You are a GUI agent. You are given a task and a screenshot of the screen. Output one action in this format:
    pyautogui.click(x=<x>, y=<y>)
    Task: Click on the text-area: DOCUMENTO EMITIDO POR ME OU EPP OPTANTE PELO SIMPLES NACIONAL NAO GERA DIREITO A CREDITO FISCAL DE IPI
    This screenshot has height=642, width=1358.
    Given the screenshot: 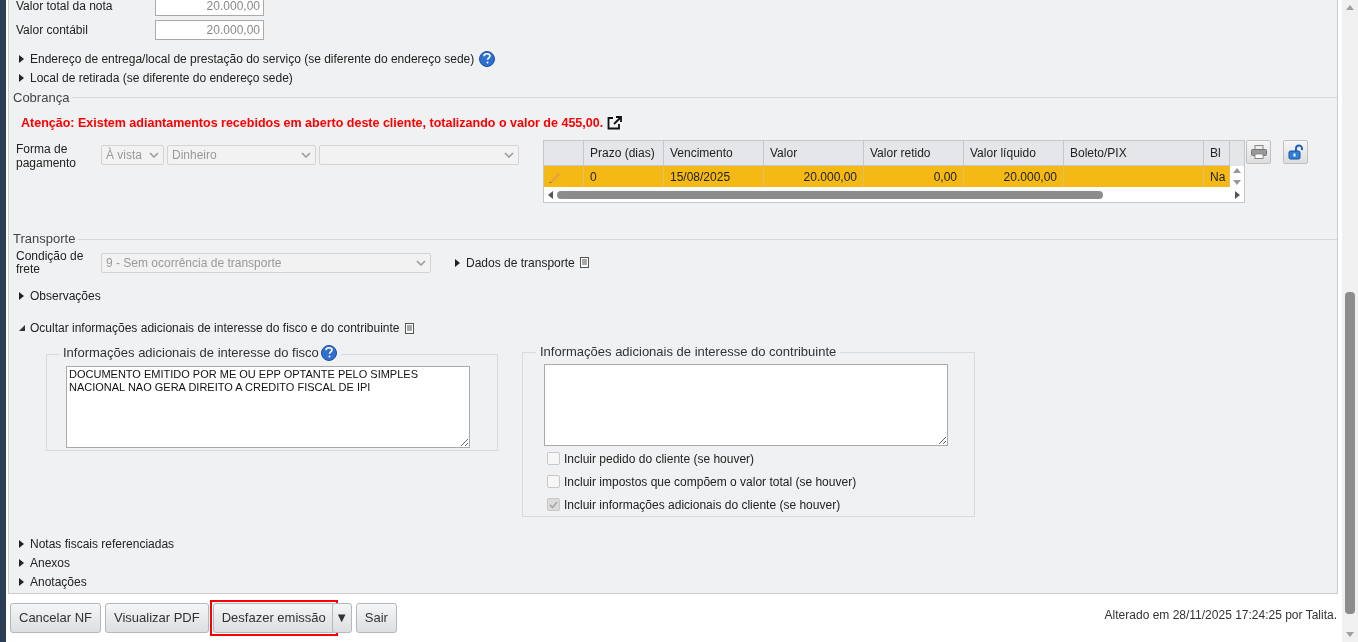 What is the action you would take?
    pyautogui.click(x=268, y=406)
    